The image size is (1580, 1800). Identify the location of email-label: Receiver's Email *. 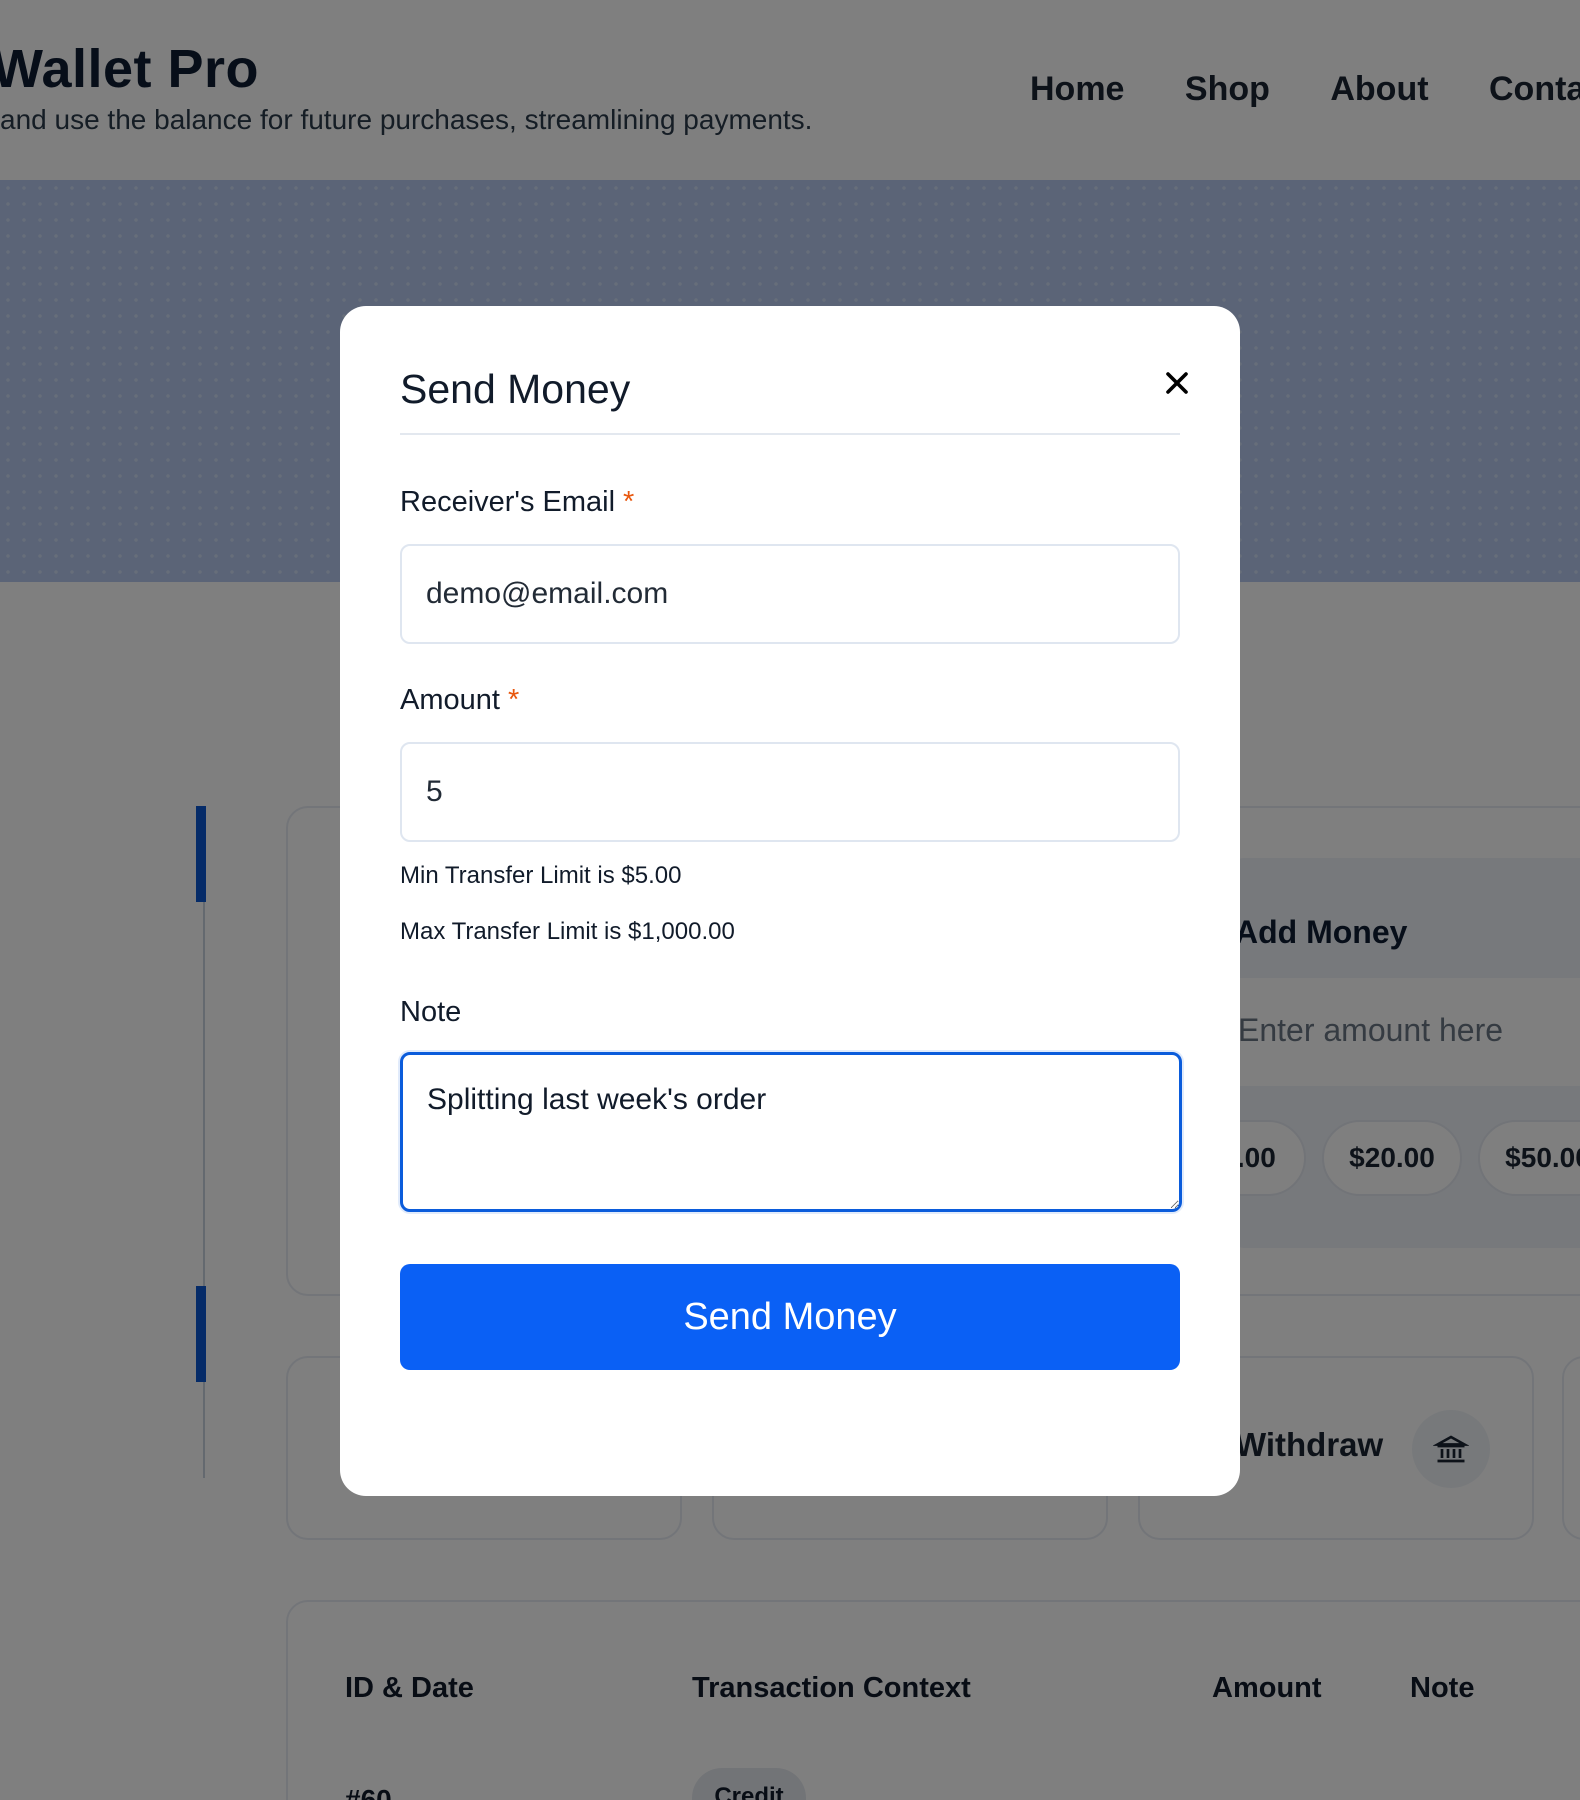
(517, 502).